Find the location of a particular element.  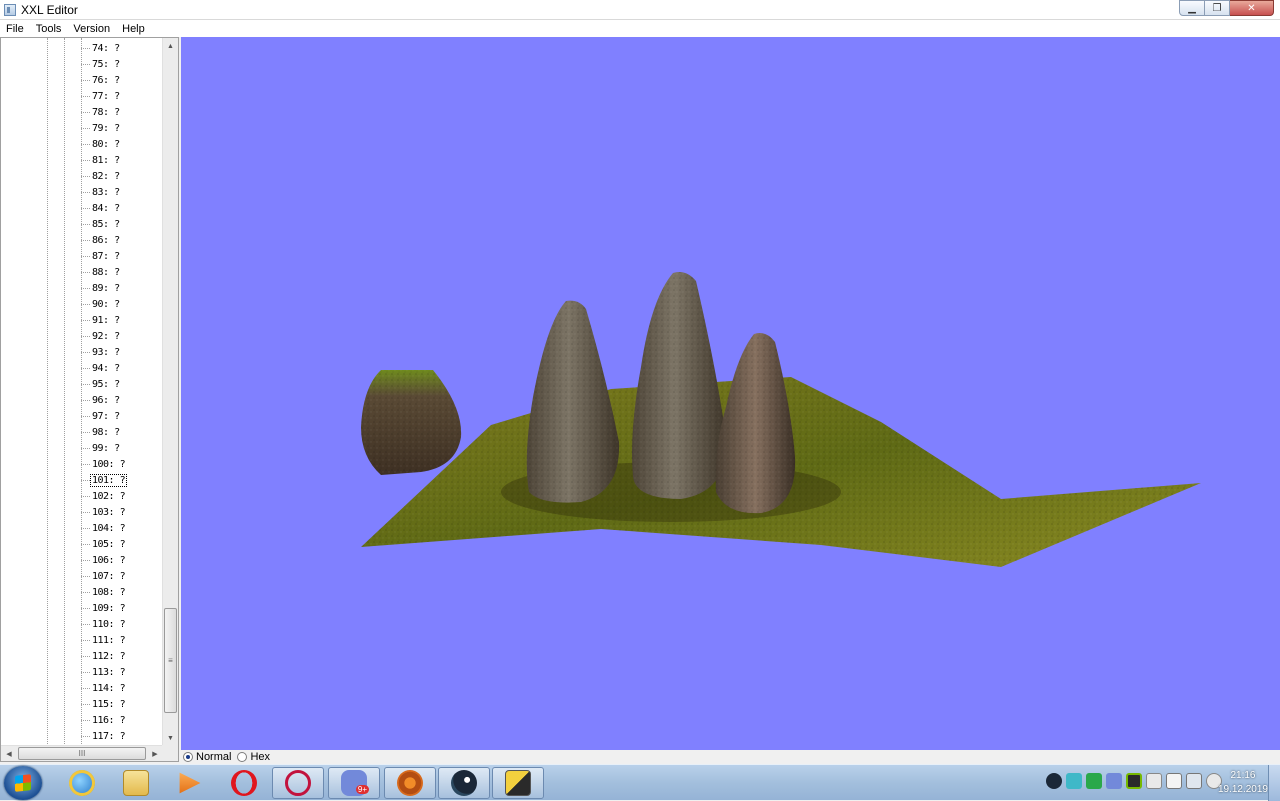

normal-radio: Normal is located at coordinates (207, 757).